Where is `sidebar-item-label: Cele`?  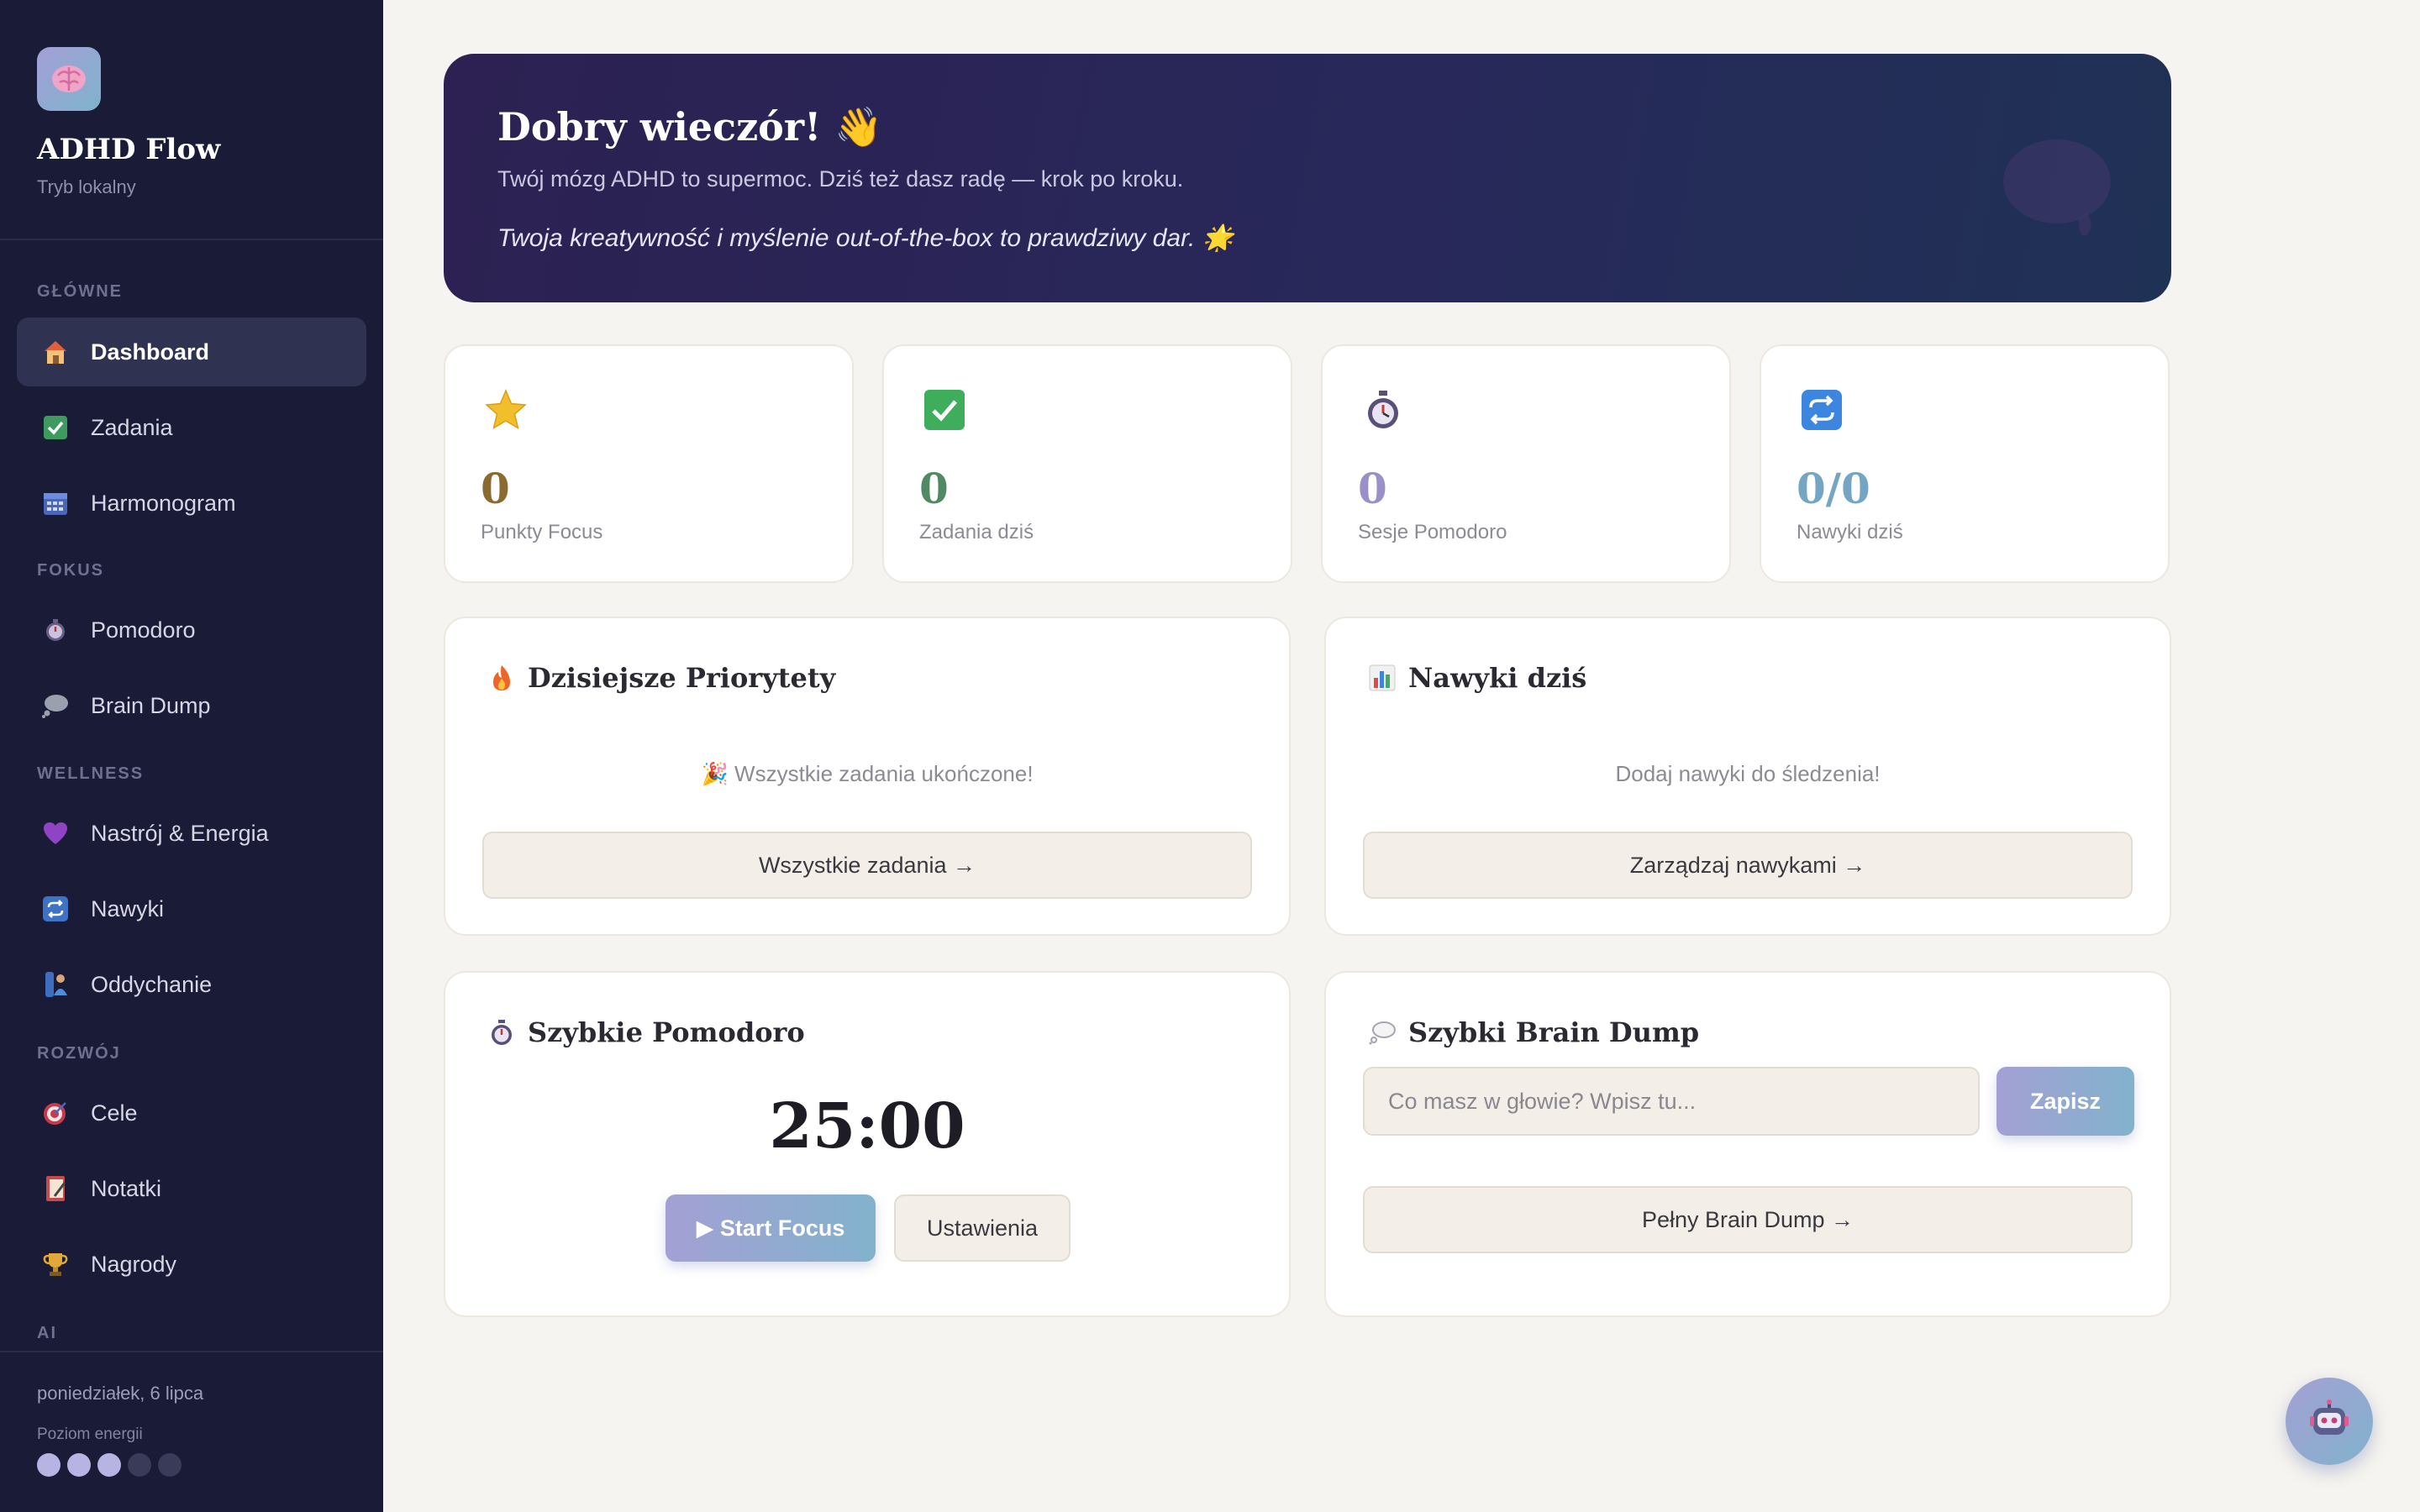
sidebar-item-label: Cele is located at coordinates (114, 1113).